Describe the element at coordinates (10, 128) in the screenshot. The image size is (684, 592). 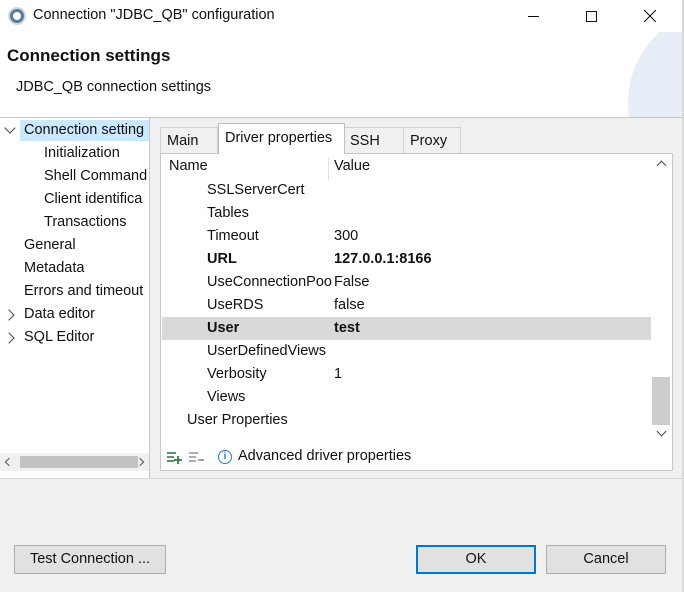
I see `chevron-down-icon` at that location.